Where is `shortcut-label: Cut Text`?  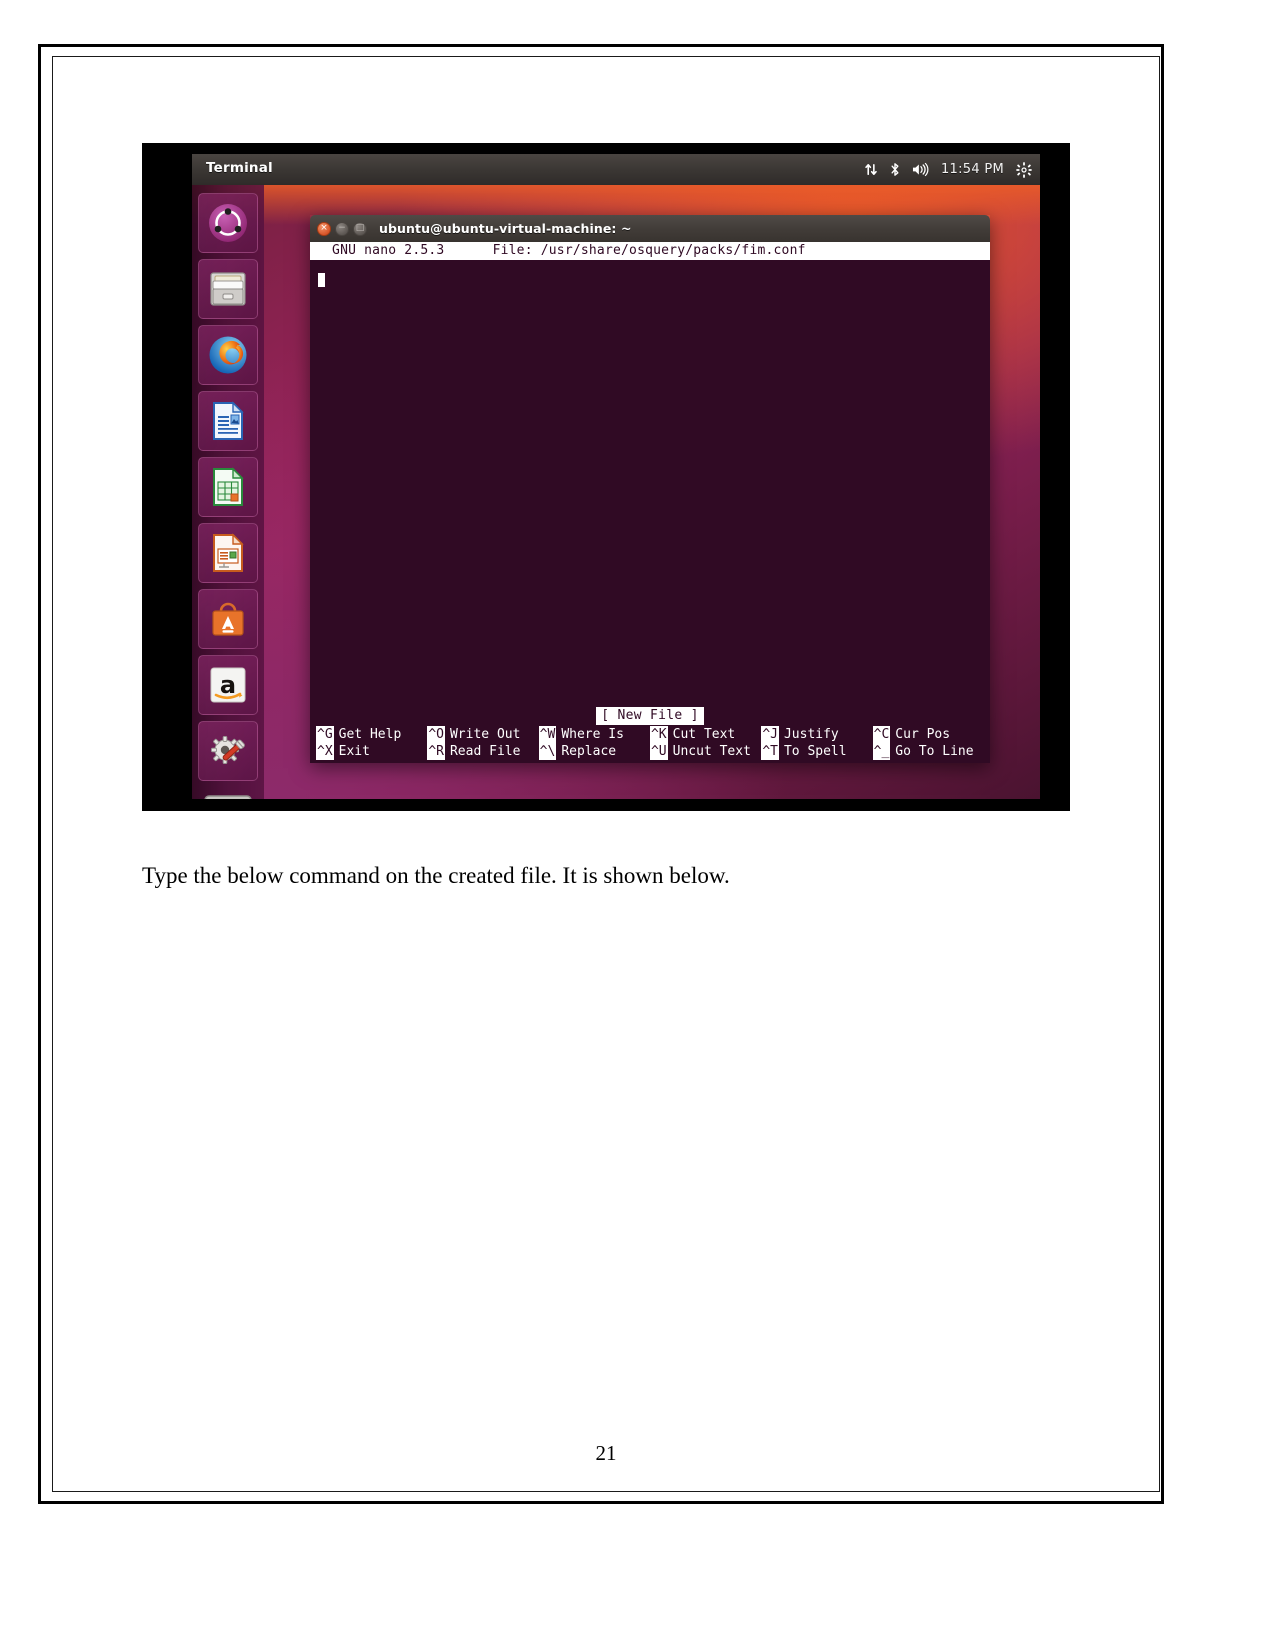
shortcut-label: Cut Text is located at coordinates (704, 734).